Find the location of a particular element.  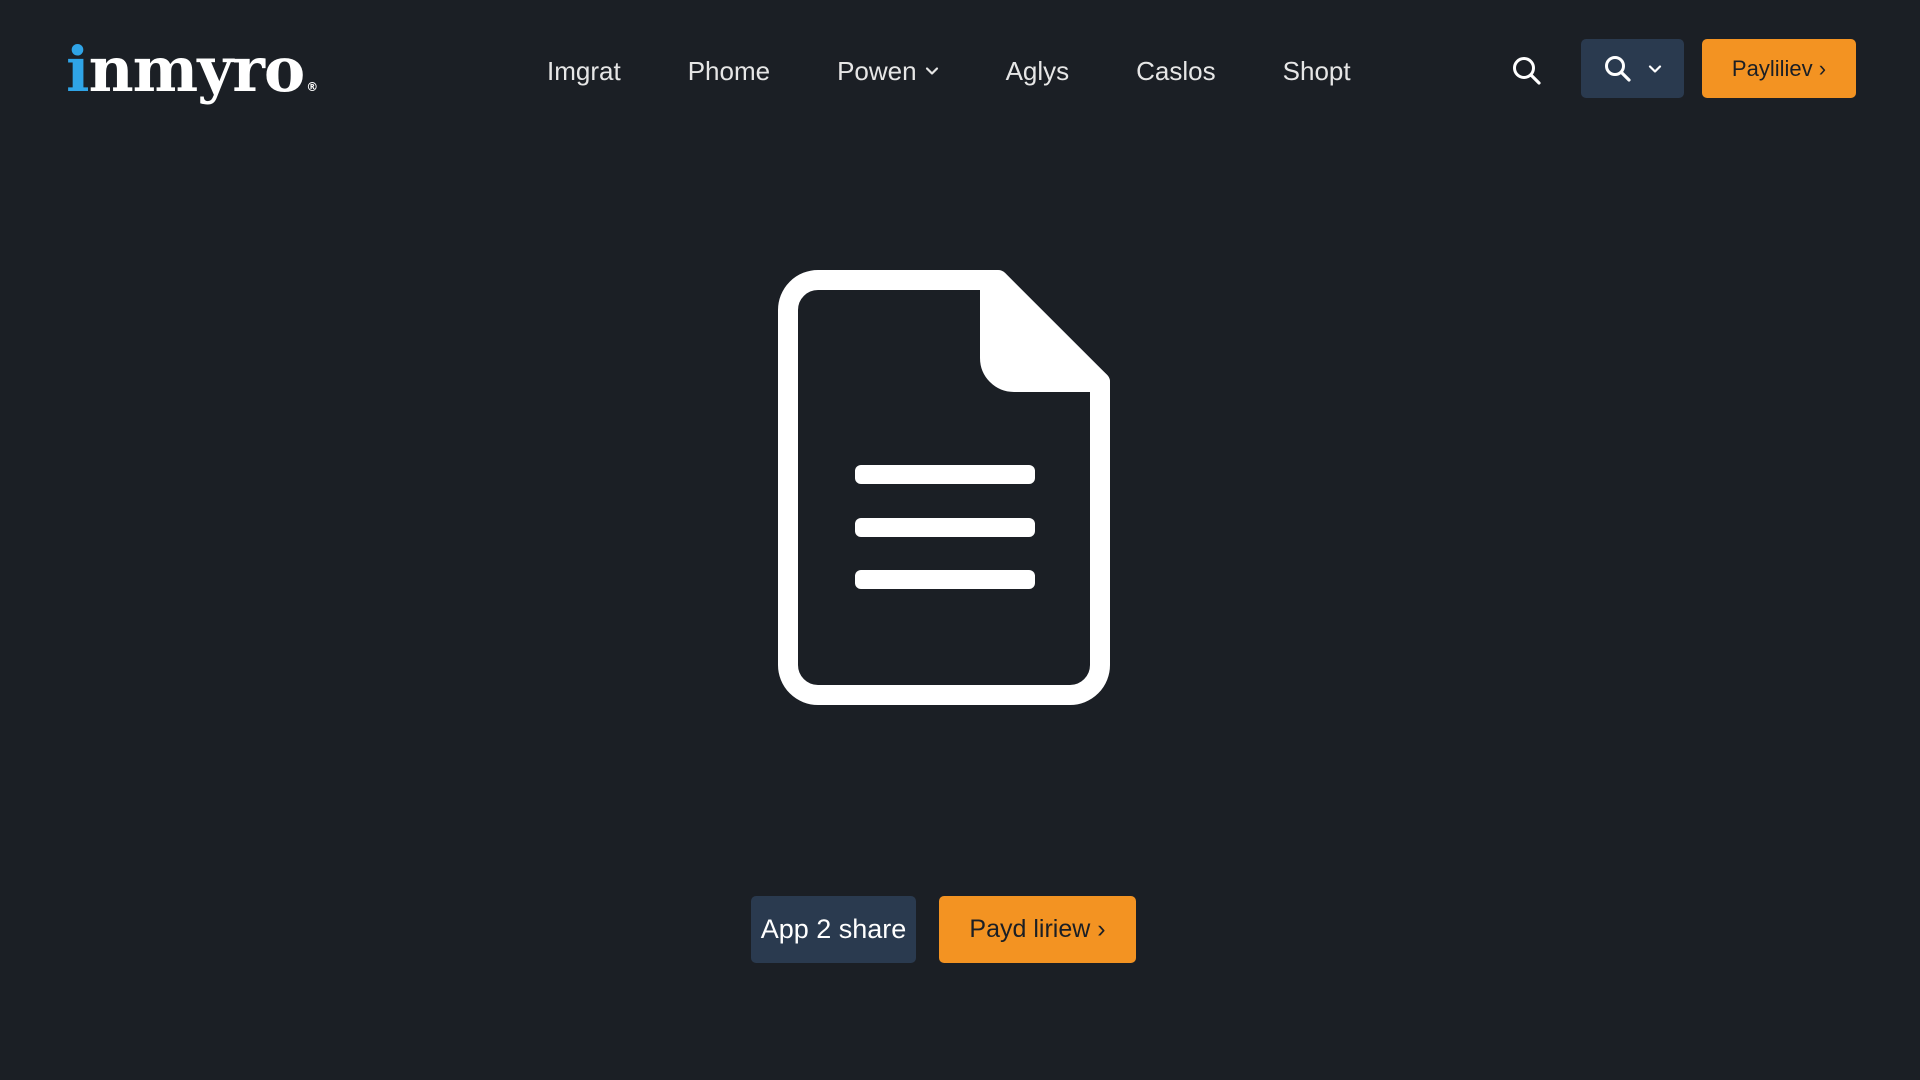

nav-item-phome: Phome is located at coordinates (729, 71).